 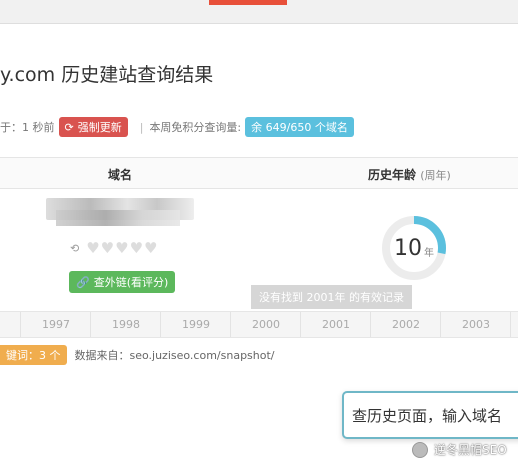 I want to click on external-links-label: 查外链(看评分), so click(x=131, y=282).